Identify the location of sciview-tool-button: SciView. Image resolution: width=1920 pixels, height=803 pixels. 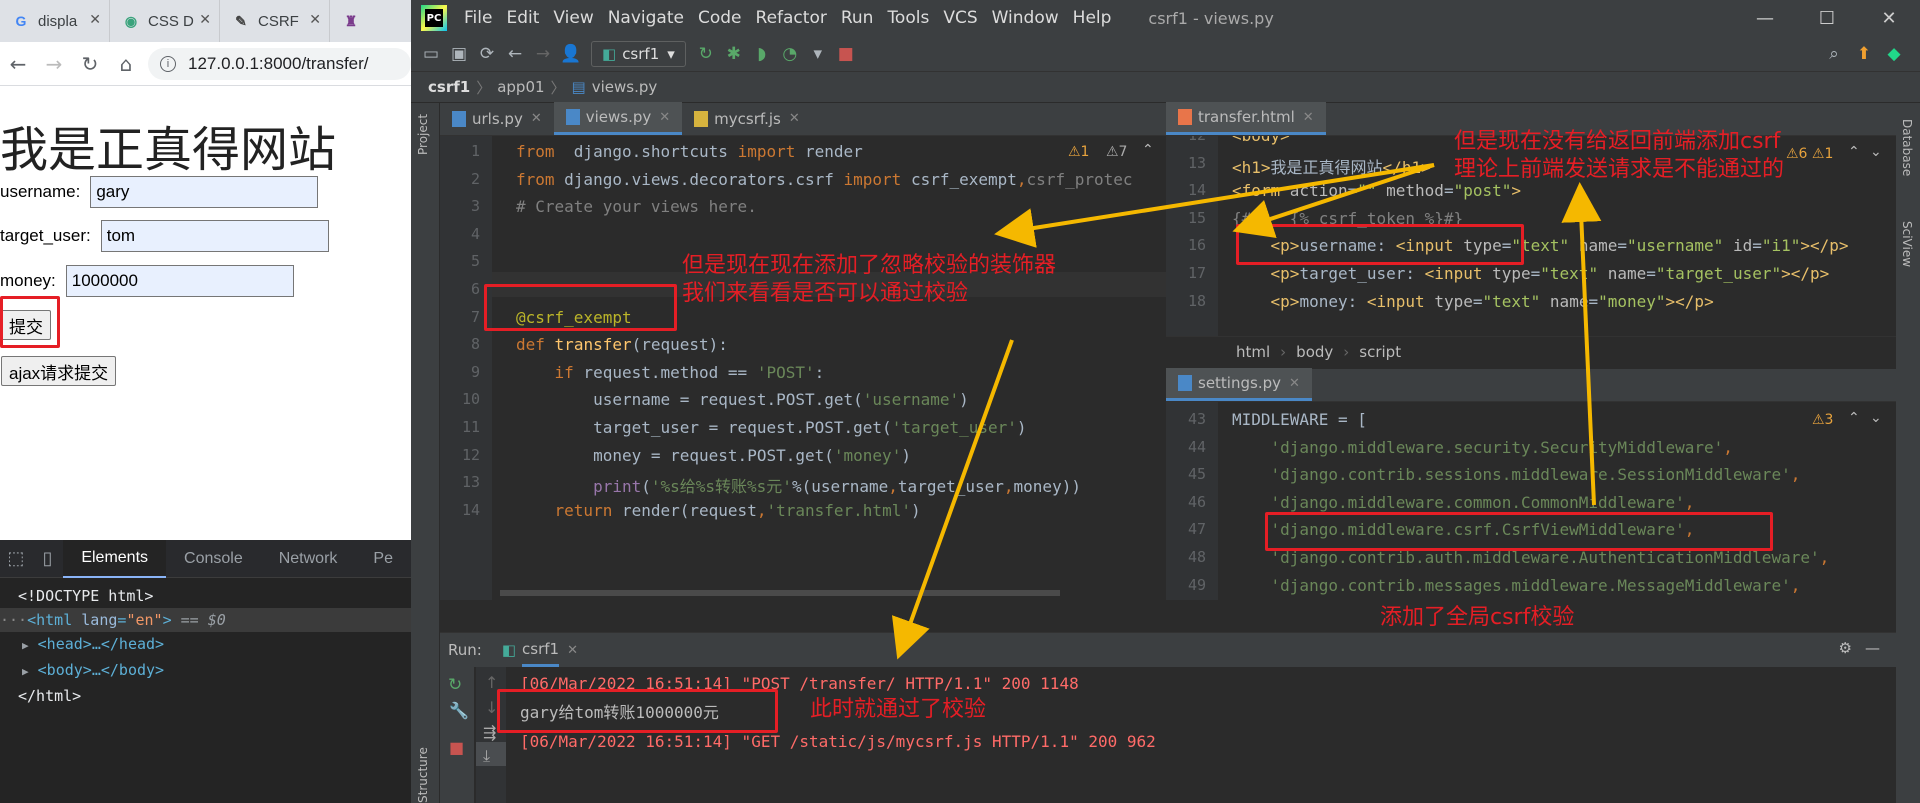
(1907, 244).